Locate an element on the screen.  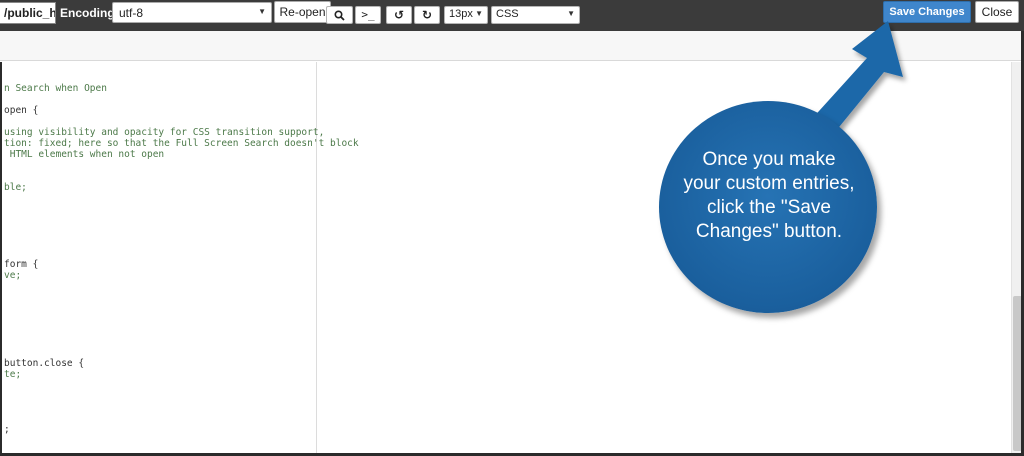
undo-button: ↺ is located at coordinates (399, 15).